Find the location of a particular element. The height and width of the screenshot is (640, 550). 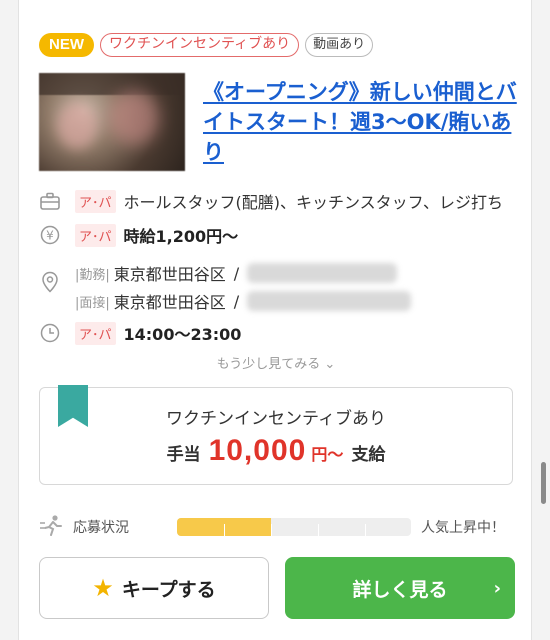

hours-type-tag: ア･パ is located at coordinates (95, 333).